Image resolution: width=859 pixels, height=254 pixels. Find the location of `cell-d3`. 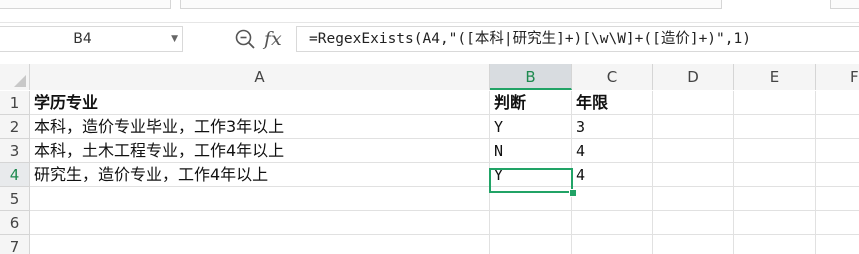

cell-d3 is located at coordinates (693, 151).